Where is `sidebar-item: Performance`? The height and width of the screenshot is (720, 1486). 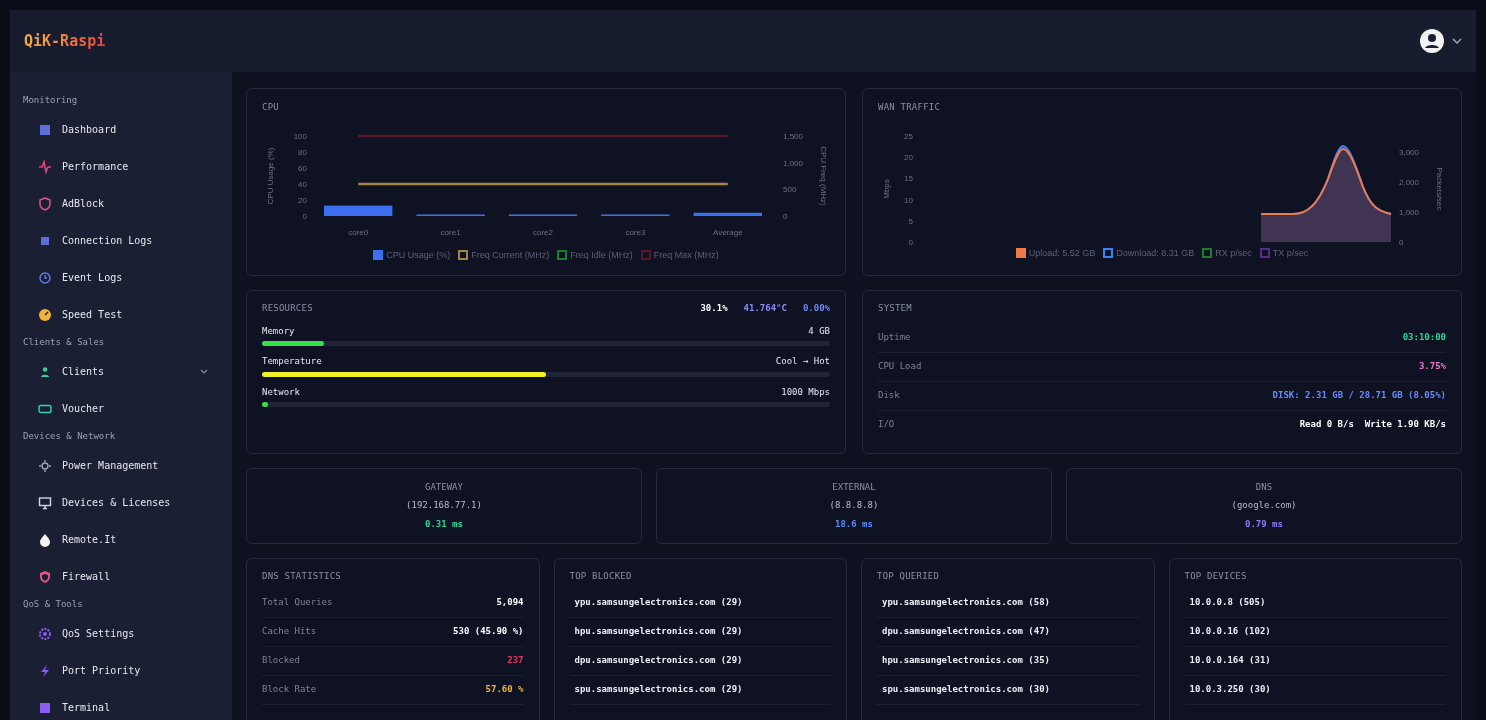 sidebar-item: Performance is located at coordinates (121, 166).